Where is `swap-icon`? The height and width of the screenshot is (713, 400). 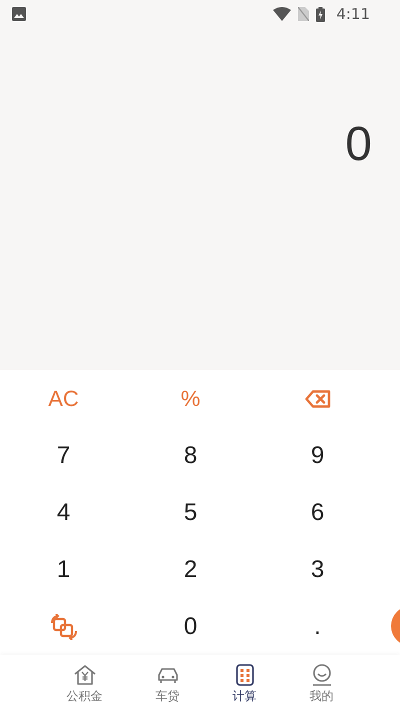
swap-icon is located at coordinates (64, 627).